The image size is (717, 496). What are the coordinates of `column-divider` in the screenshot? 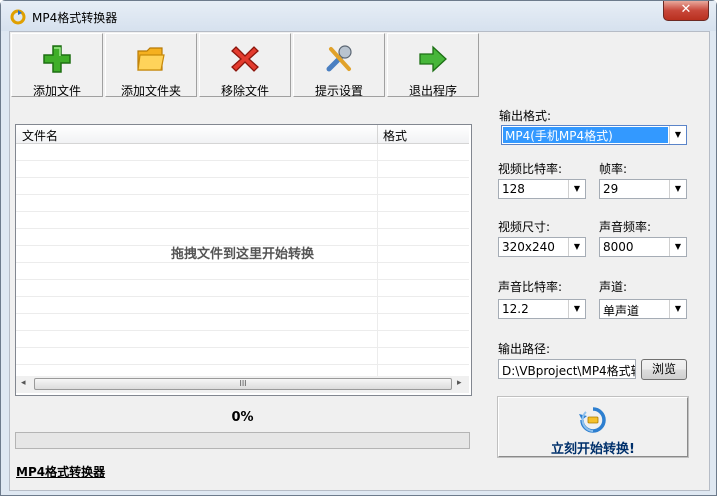 It's located at (377, 134).